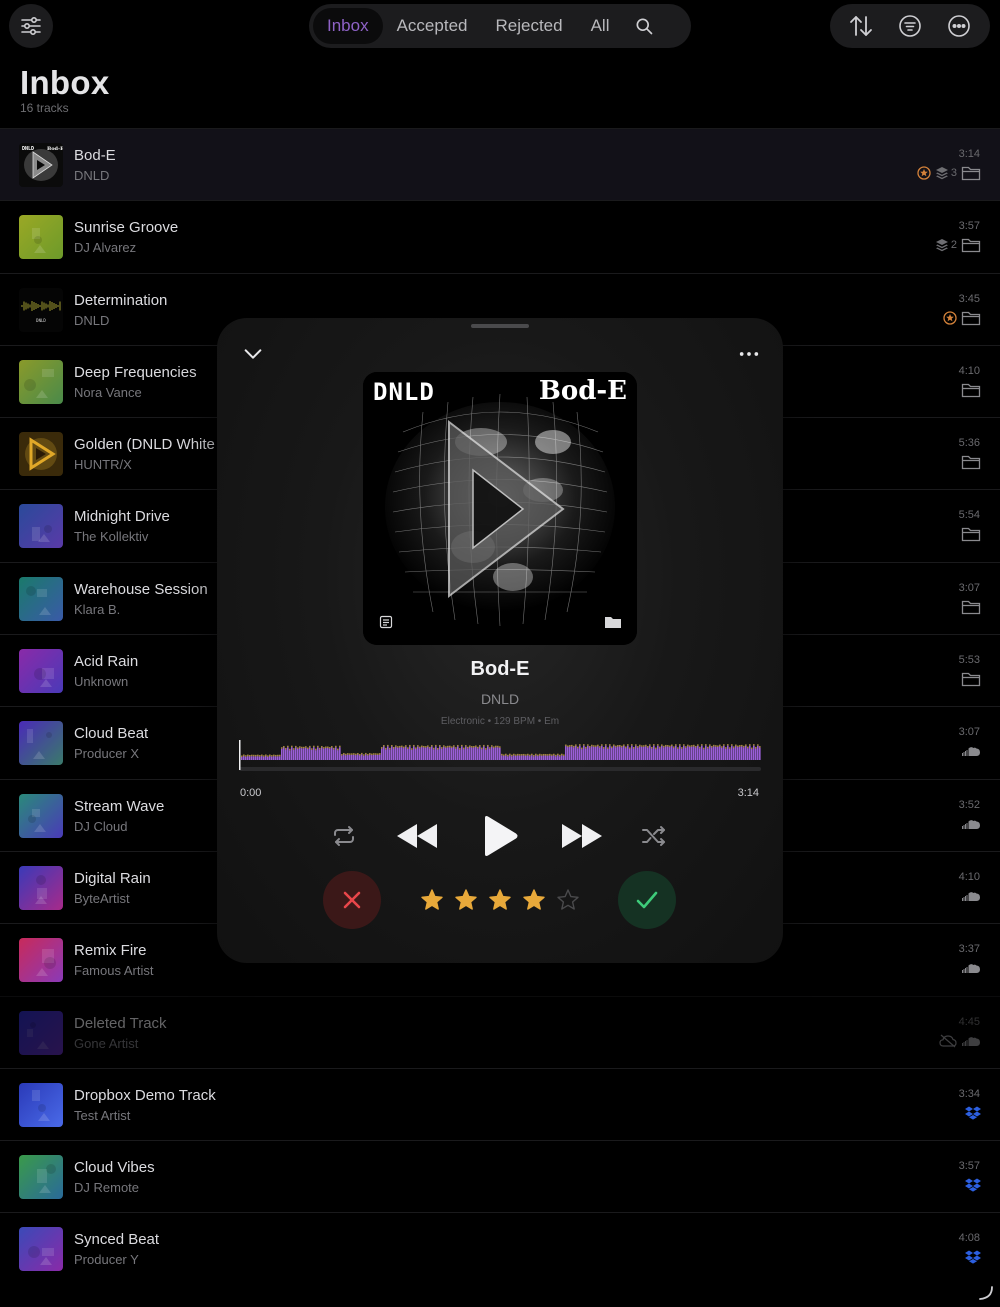 The height and width of the screenshot is (1307, 1000). What do you see at coordinates (861, 26) in the screenshot?
I see `sort-button` at bounding box center [861, 26].